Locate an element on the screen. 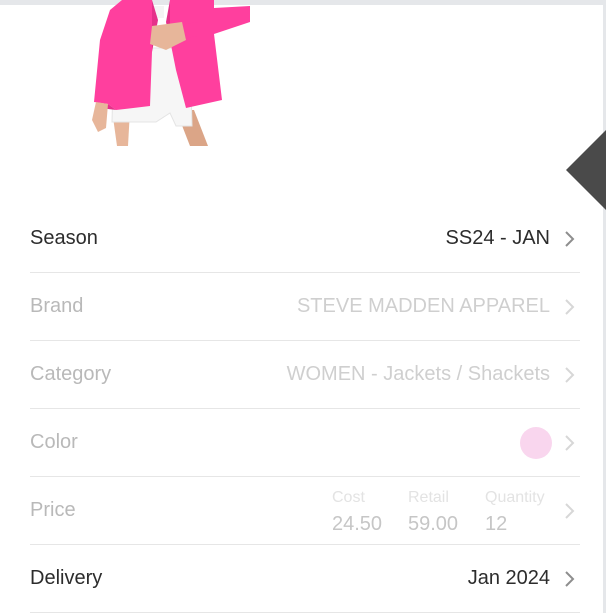 The image size is (606, 613). retail-column: Retail 59.00 is located at coordinates (443, 513).